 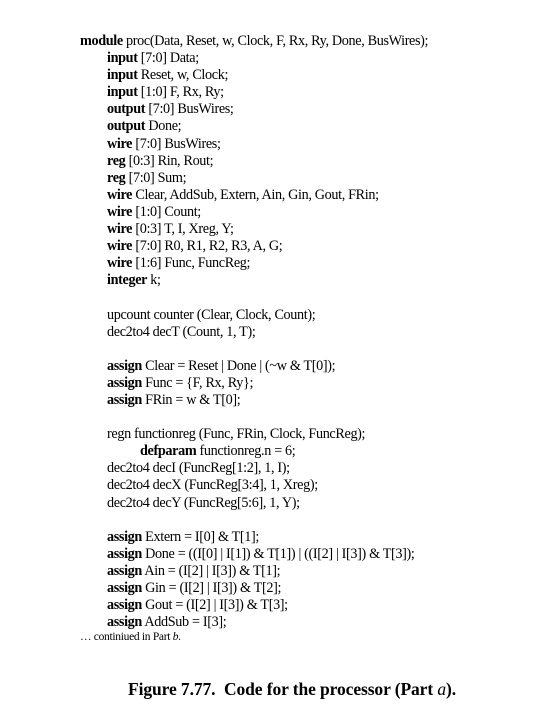 I want to click on code-text: [7:0] Sum;, so click(x=156, y=177).